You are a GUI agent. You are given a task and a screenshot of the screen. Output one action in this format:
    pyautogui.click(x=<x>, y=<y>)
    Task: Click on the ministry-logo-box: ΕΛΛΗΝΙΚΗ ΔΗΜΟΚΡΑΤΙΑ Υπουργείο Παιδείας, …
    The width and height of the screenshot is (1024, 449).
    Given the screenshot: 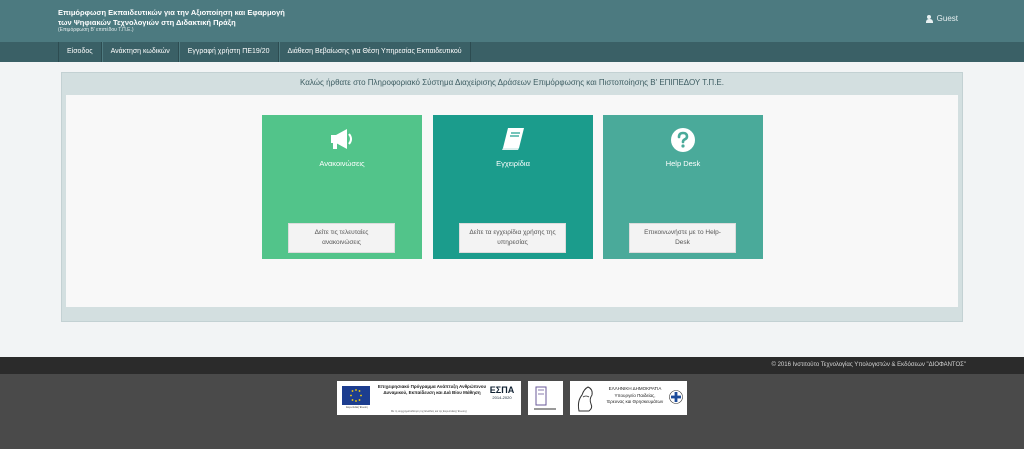 What is the action you would take?
    pyautogui.click(x=628, y=398)
    